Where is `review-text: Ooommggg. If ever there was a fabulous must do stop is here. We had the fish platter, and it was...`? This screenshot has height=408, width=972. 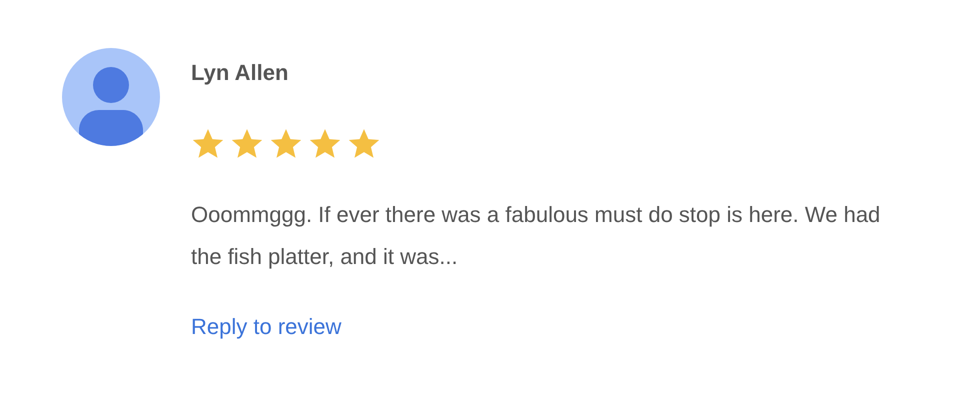 review-text: Ooommggg. If ever there was a fabulous must do stop is here. We had the fish platter, and it was... is located at coordinates (536, 236).